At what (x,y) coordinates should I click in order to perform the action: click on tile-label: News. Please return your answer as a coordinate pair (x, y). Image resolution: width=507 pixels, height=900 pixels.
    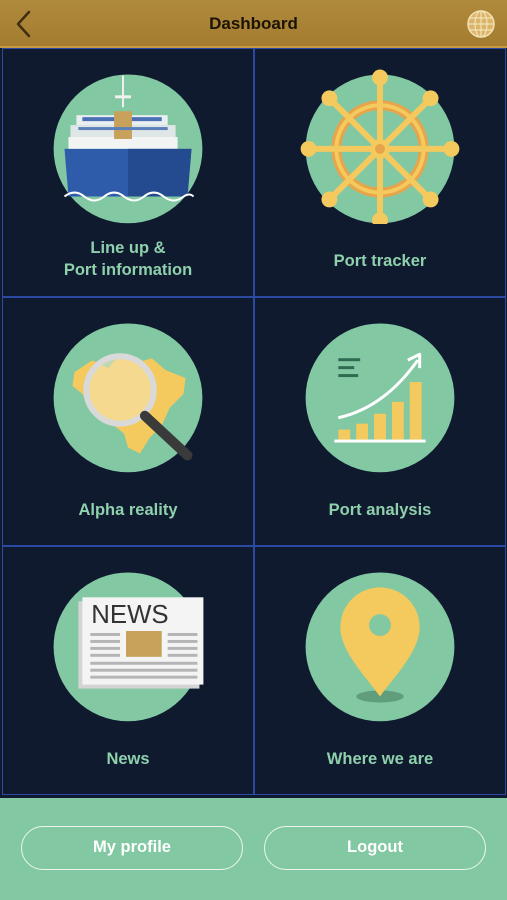
    Looking at the image, I should click on (128, 759).